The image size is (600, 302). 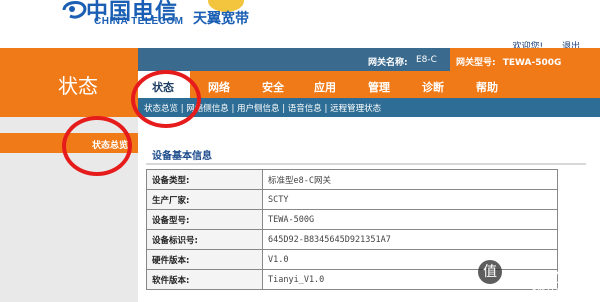 I want to click on broadband-logo-text: 天翼宽带, so click(x=221, y=19).